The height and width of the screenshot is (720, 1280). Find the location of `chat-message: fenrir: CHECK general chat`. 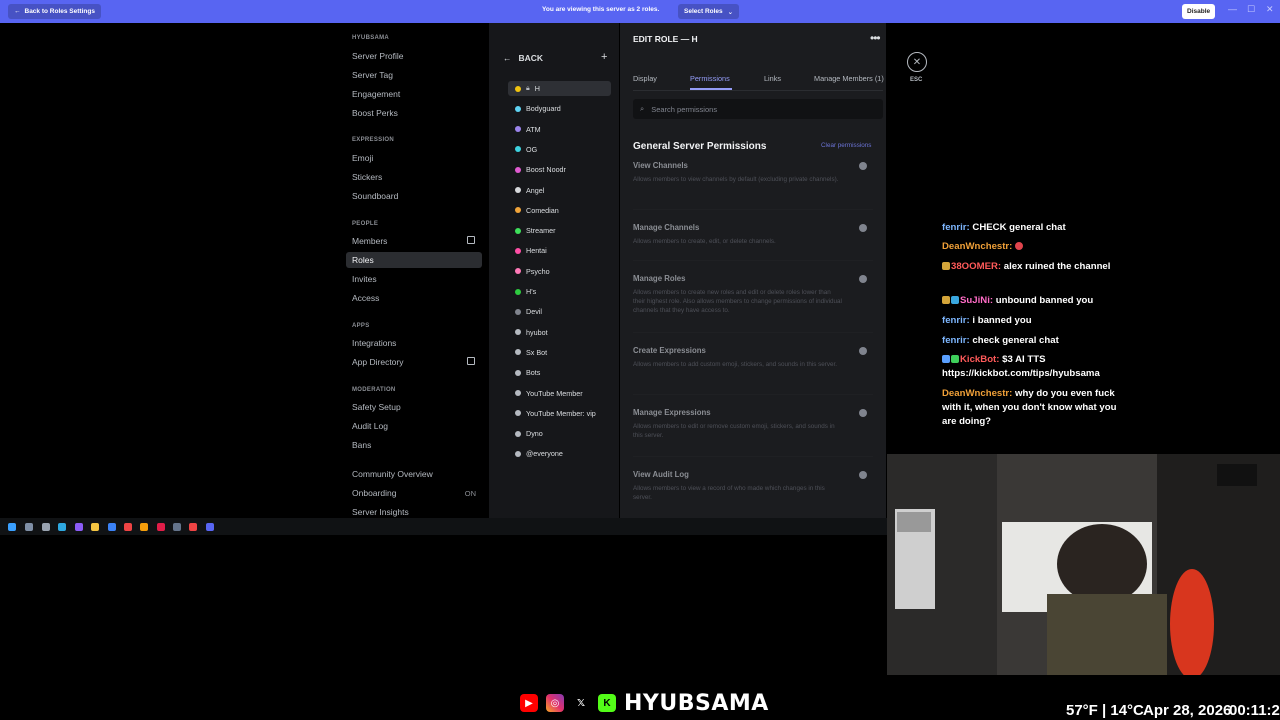

chat-message: fenrir: CHECK general chat is located at coordinates (1032, 228).